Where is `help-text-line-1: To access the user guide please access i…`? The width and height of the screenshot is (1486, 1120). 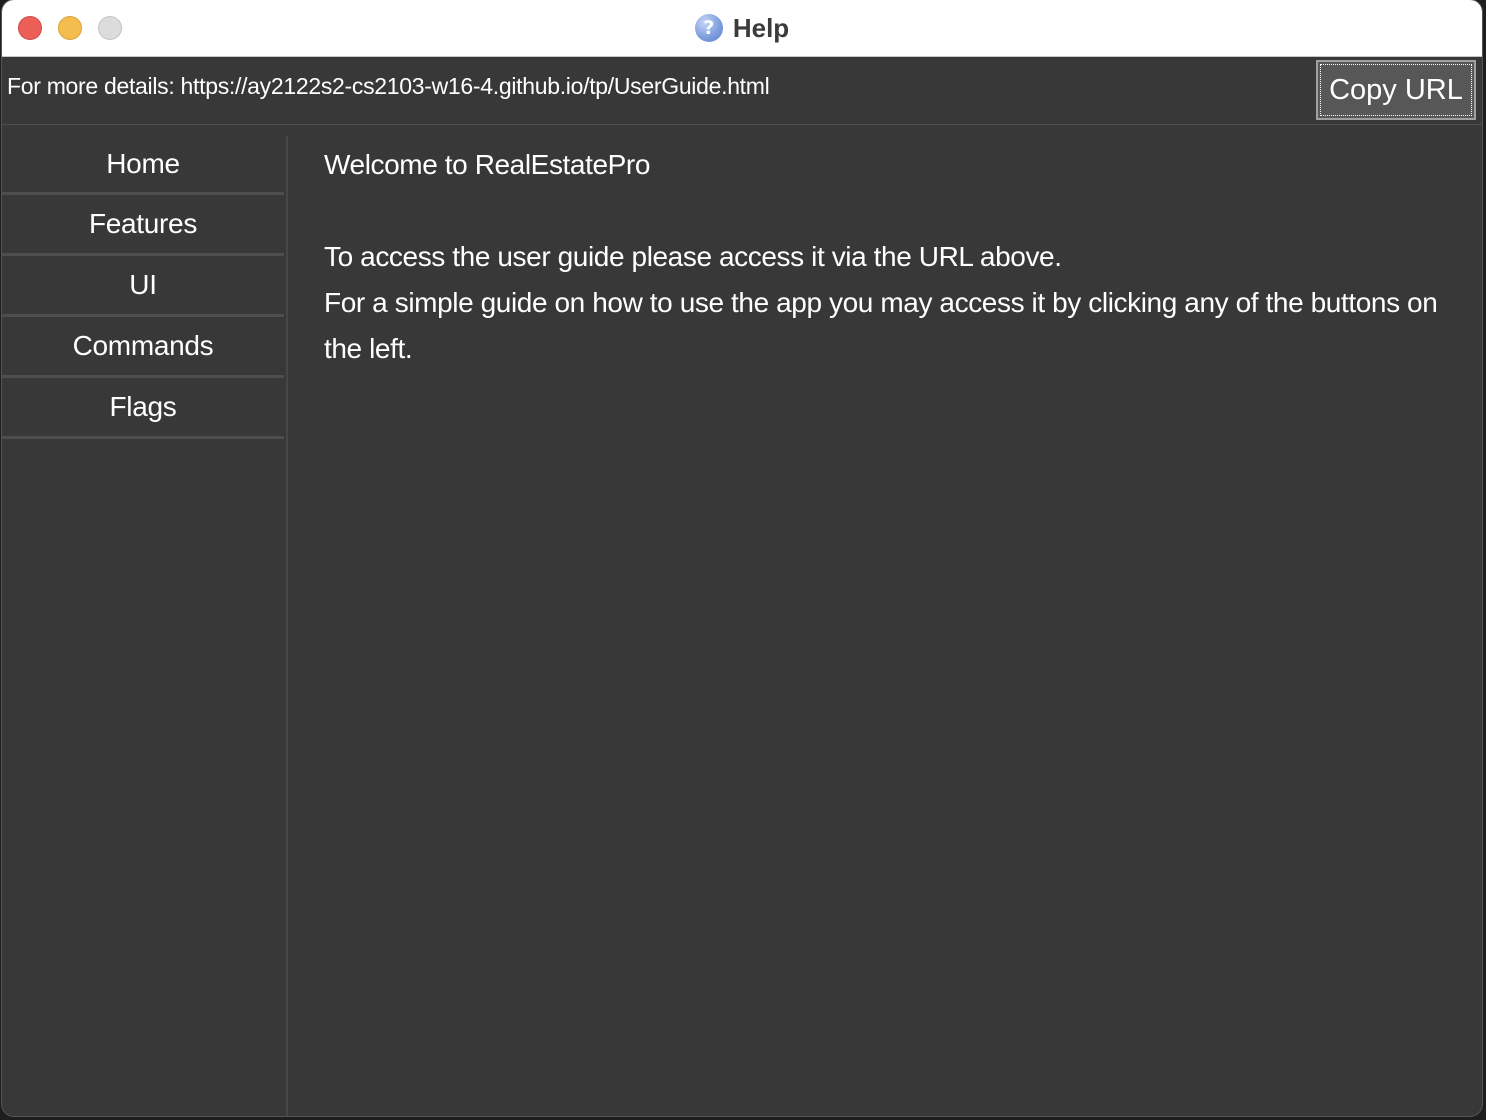 help-text-line-1: To access the user guide please access i… is located at coordinates (693, 256).